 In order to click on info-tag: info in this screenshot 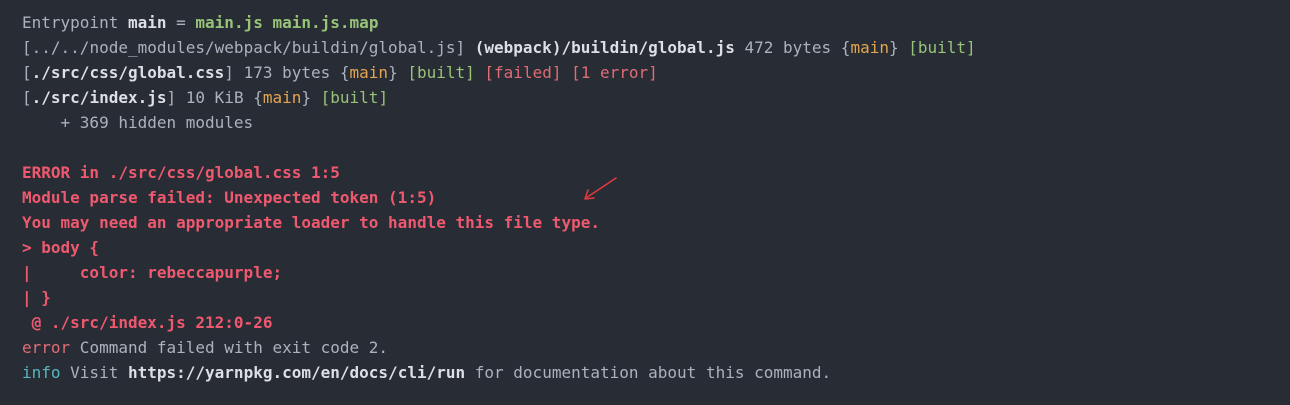, I will do `click(41, 372)`.